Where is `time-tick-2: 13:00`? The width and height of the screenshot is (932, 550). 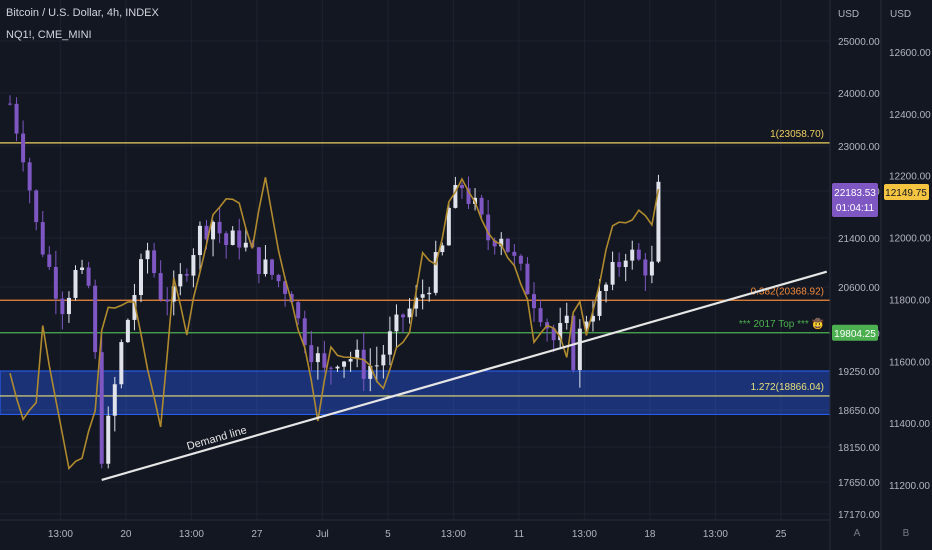 time-tick-2: 13:00 is located at coordinates (191, 534).